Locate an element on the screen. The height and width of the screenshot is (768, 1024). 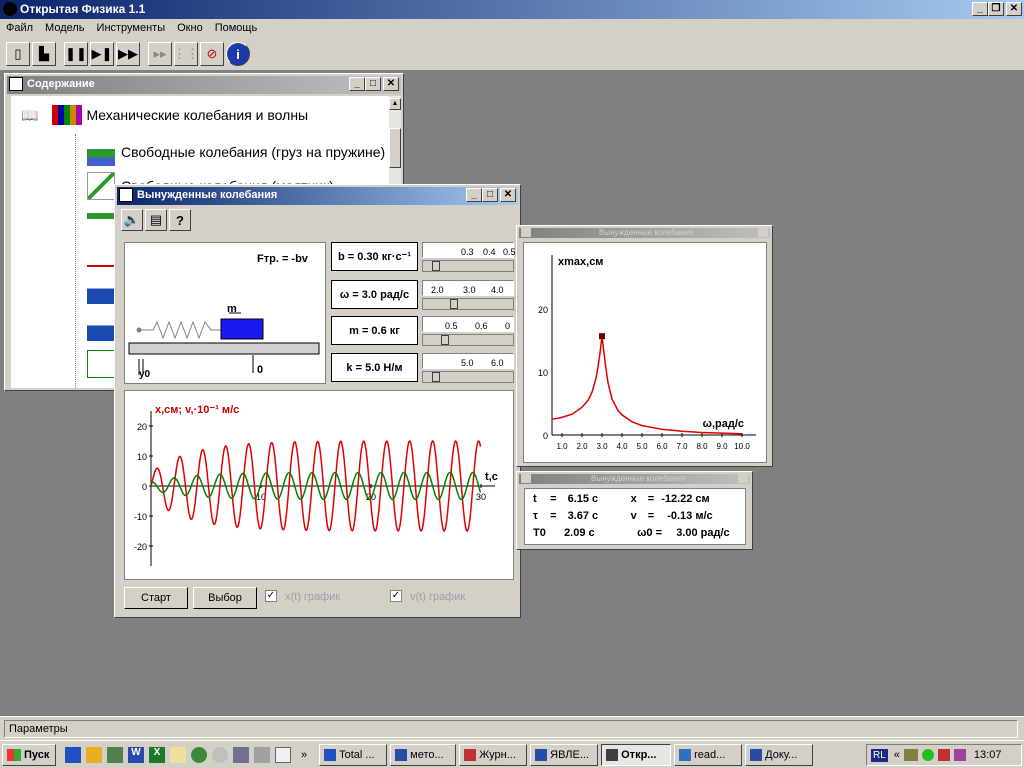
restore-button: ❐ is located at coordinates (996, 9).